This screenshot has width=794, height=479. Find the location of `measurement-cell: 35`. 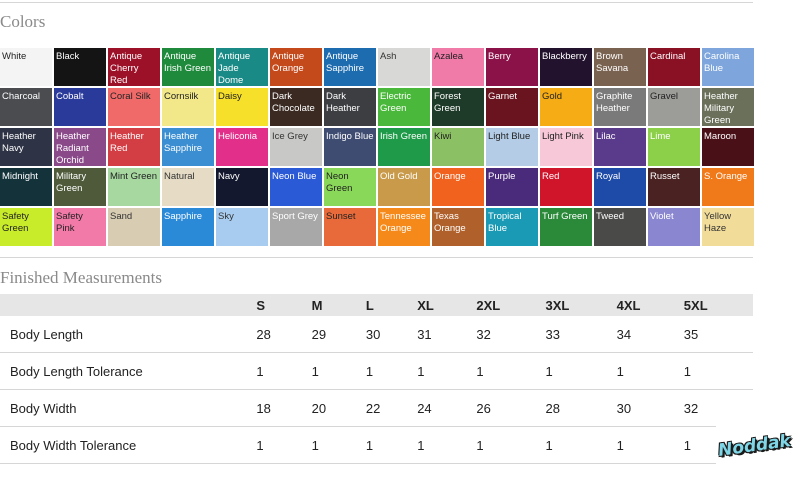

measurement-cell: 35 is located at coordinates (718, 334).